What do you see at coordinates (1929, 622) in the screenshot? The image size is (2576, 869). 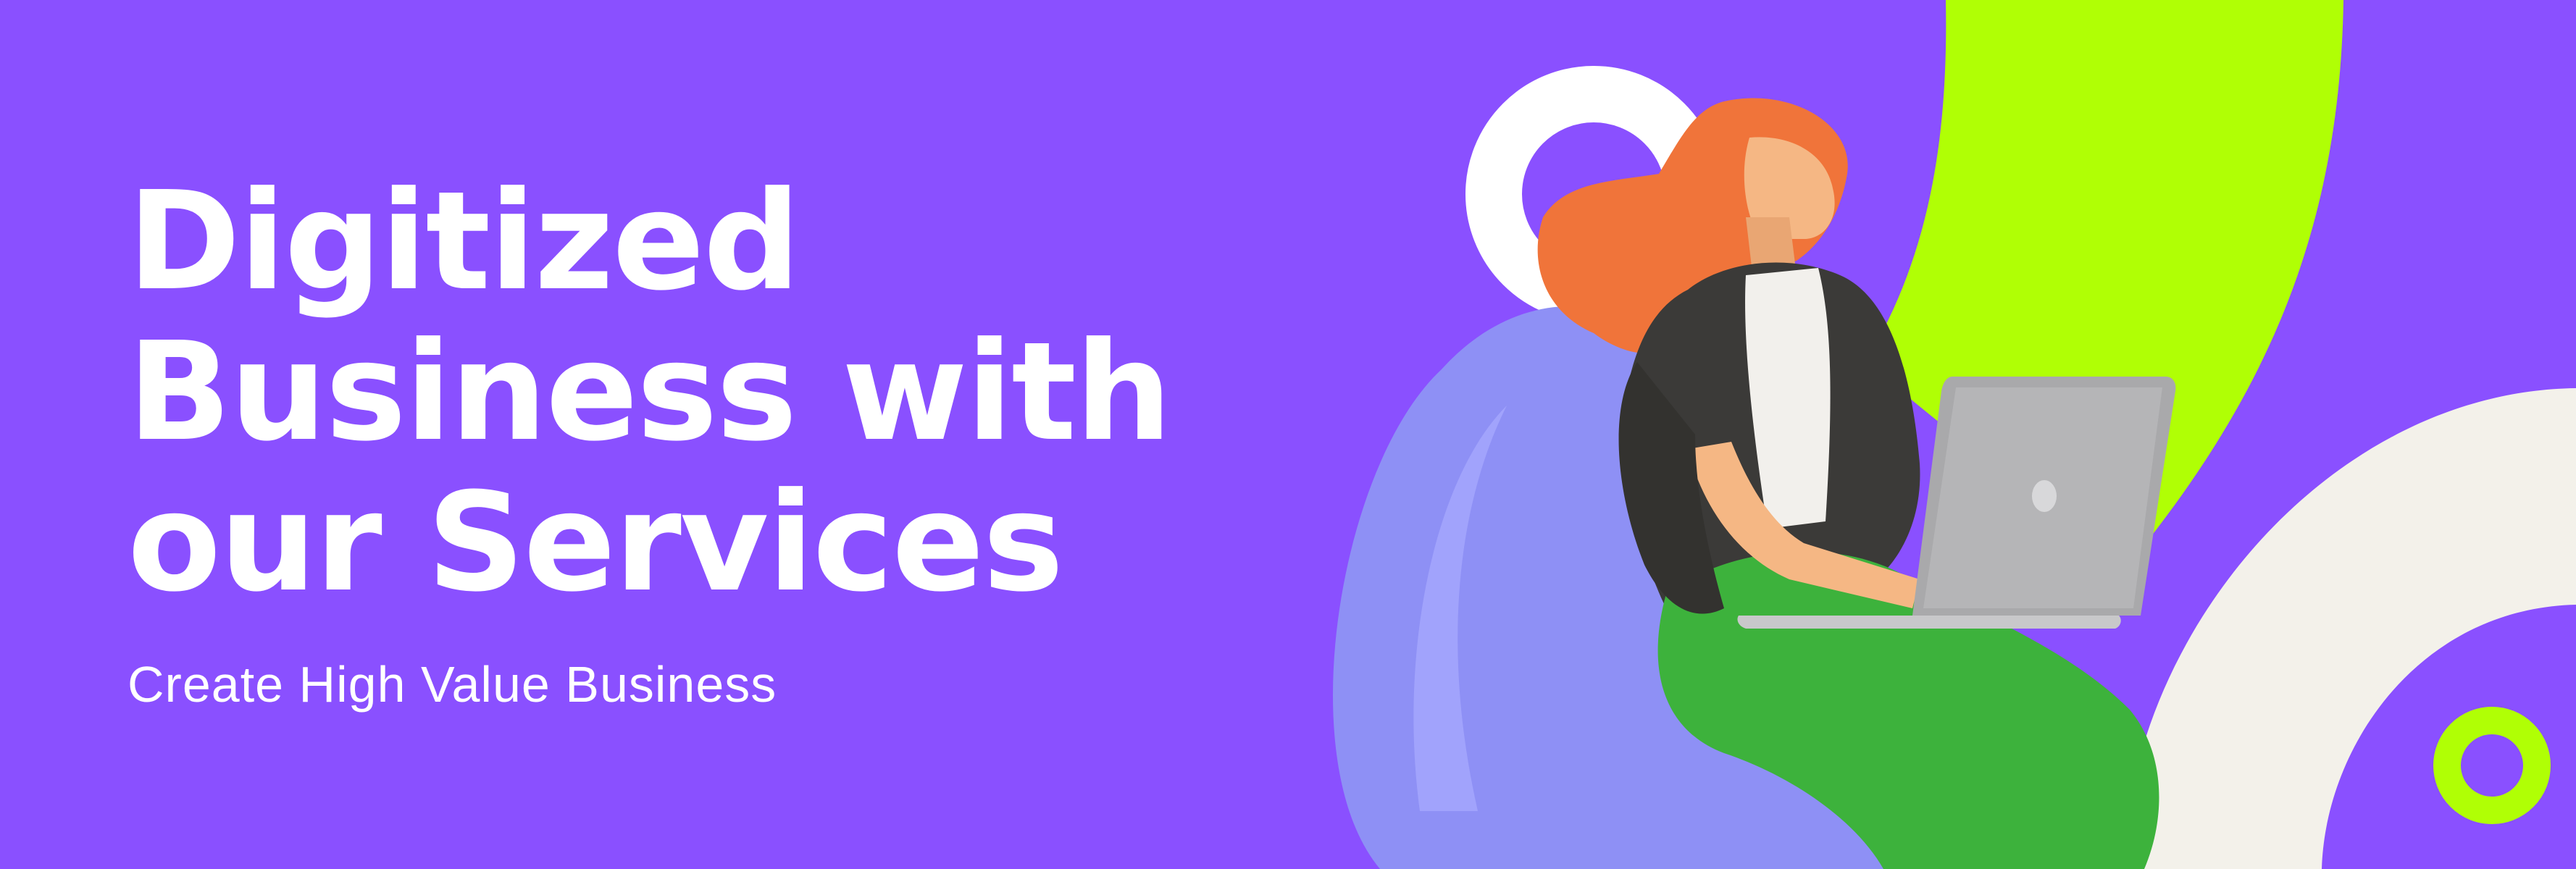 I see `laptop-base` at bounding box center [1929, 622].